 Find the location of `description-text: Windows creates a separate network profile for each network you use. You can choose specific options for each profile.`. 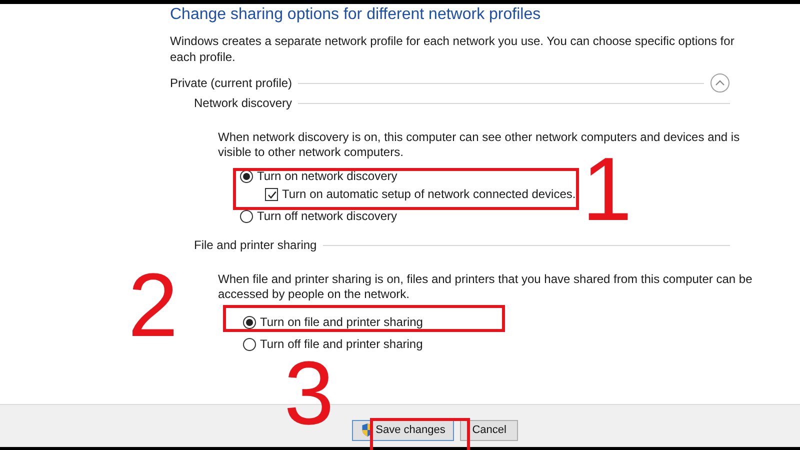

description-text: Windows creates a separate network profile for each network you use. You can choose specific options for each profile. is located at coordinates (453, 49).